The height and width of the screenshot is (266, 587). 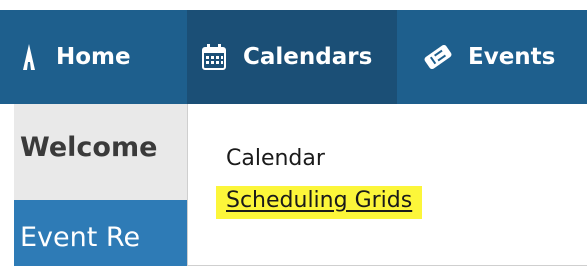 What do you see at coordinates (512, 57) in the screenshot?
I see `nav-events-label: Events` at bounding box center [512, 57].